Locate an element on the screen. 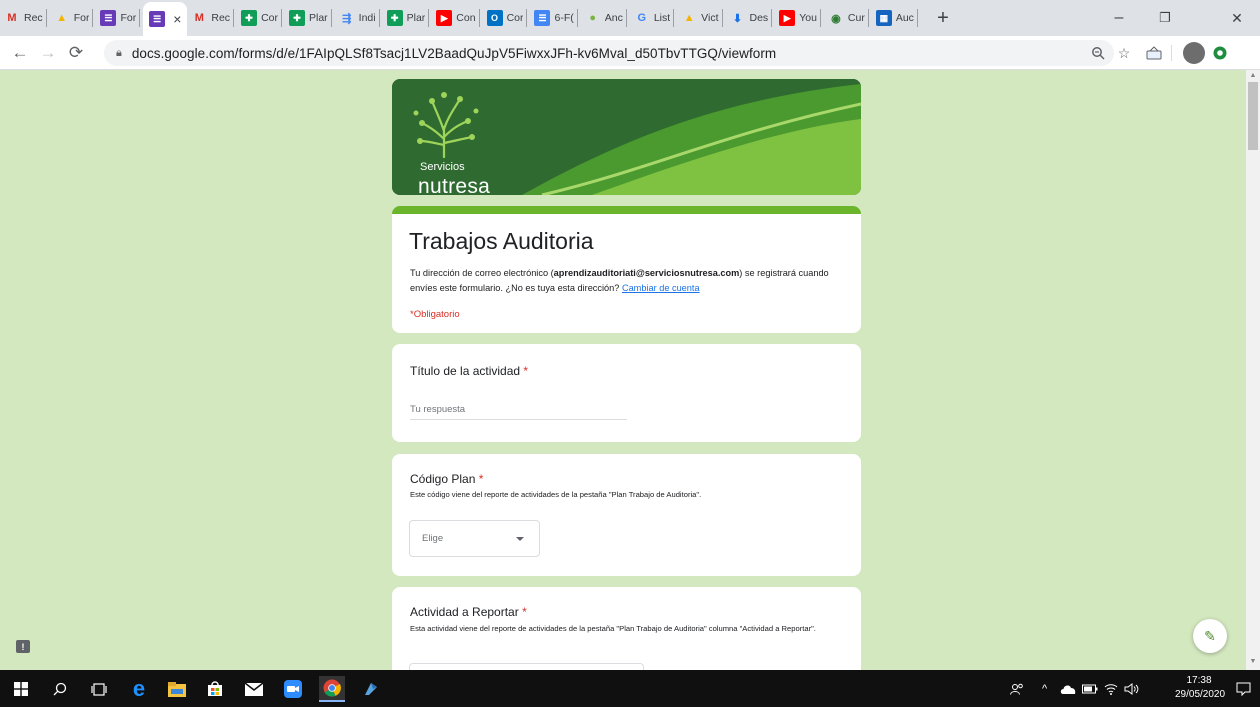  browser-tab: O Cor is located at coordinates (507, 18).